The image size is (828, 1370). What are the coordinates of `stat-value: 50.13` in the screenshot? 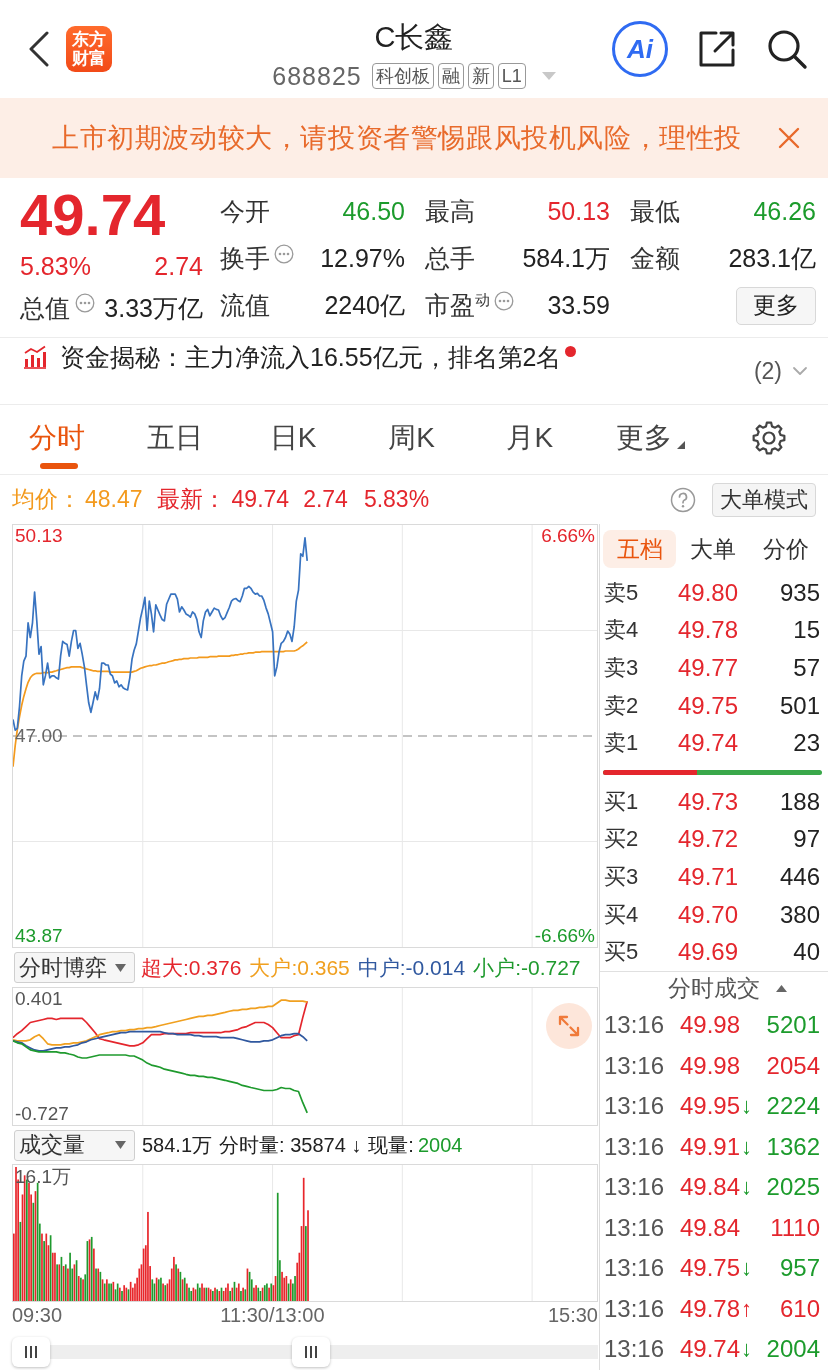 It's located at (578, 211).